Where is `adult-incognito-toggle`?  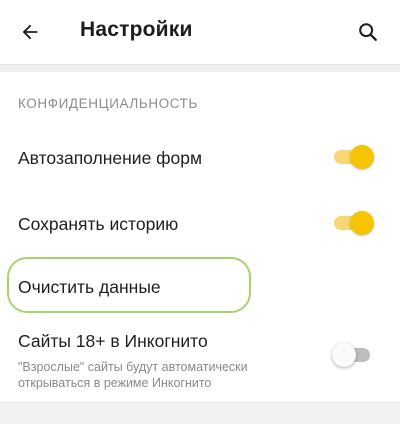
adult-incognito-toggle is located at coordinates (352, 355).